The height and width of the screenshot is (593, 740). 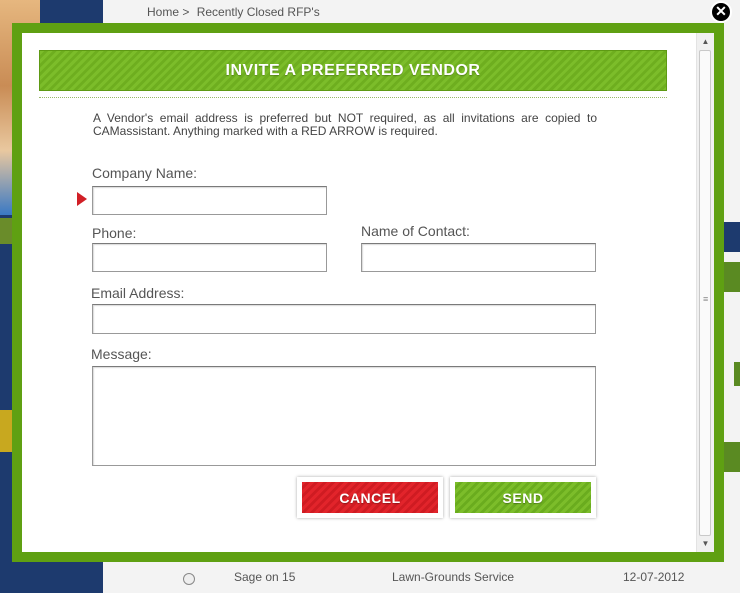 What do you see at coordinates (209, 200) in the screenshot?
I see `company-name-input` at bounding box center [209, 200].